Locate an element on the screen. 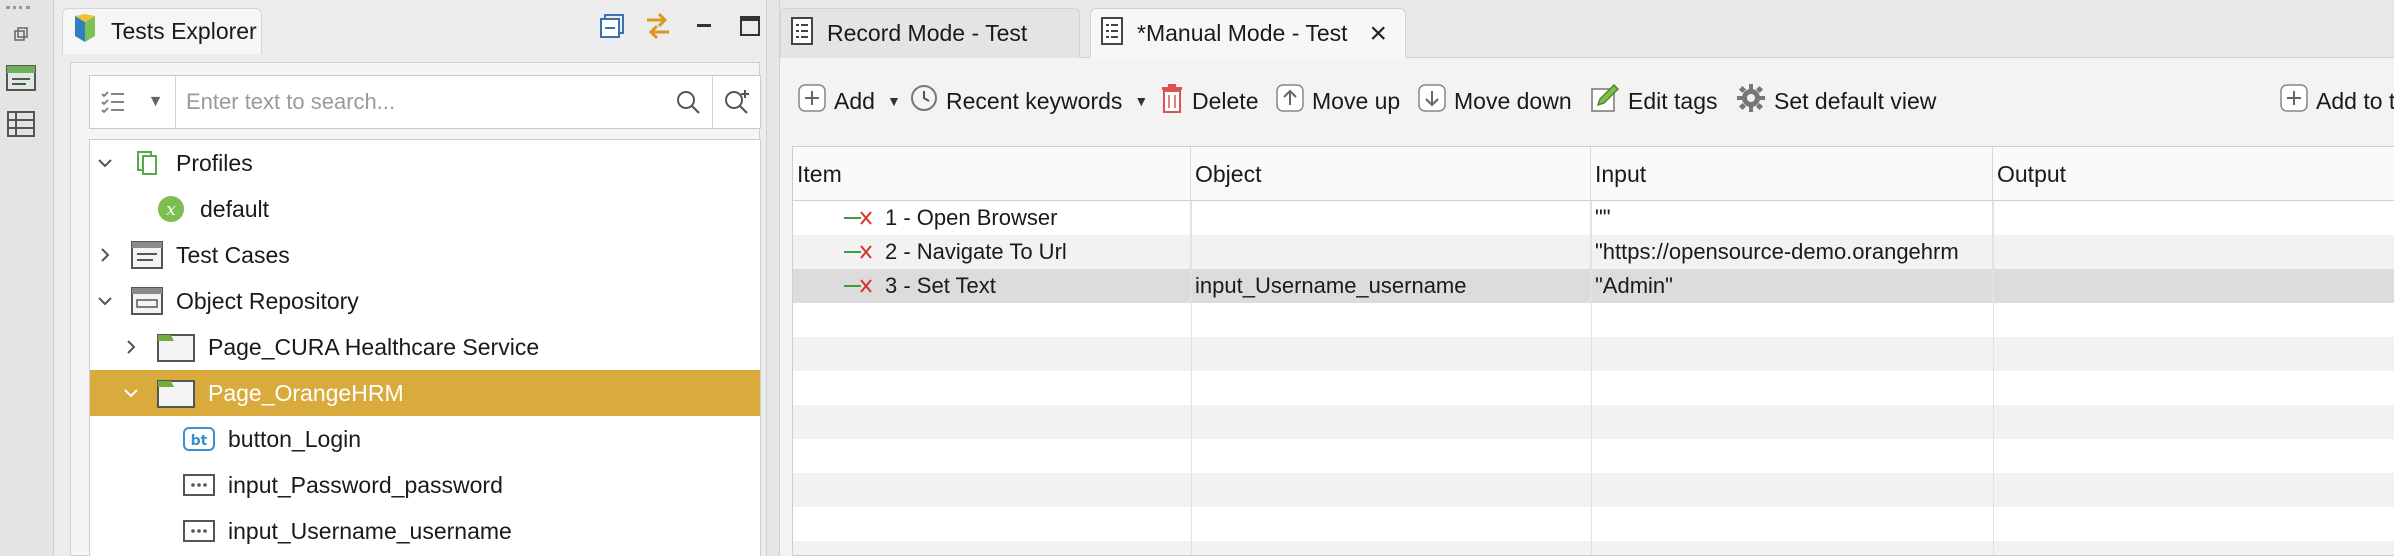 This screenshot has height=556, width=2394. tree-node-page-orangehrm: Page_OrangeHRM is located at coordinates (425, 393).